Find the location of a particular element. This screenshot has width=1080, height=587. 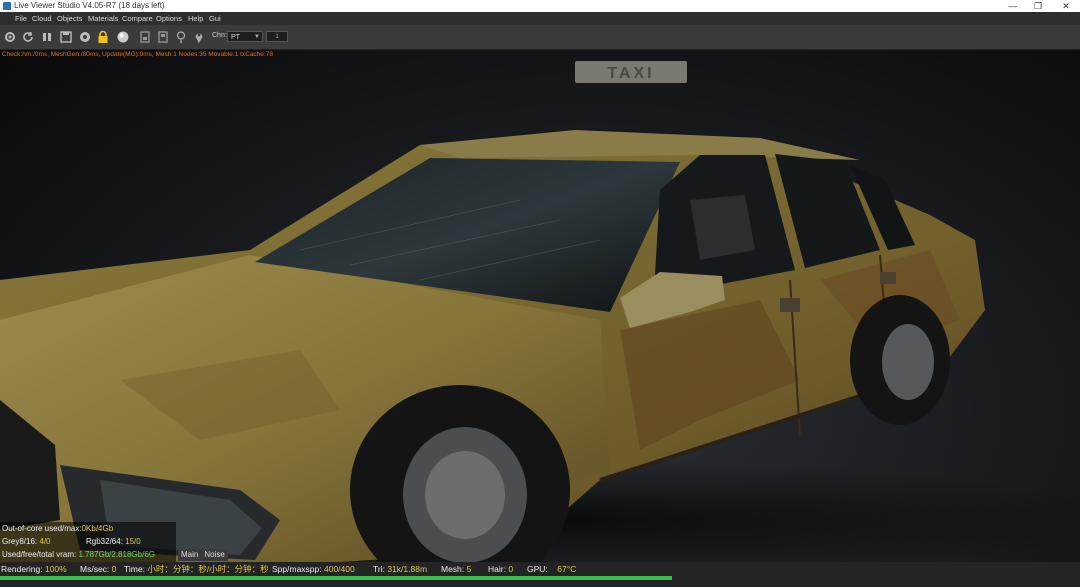

hair-count: Hair: 0 is located at coordinates (501, 569).